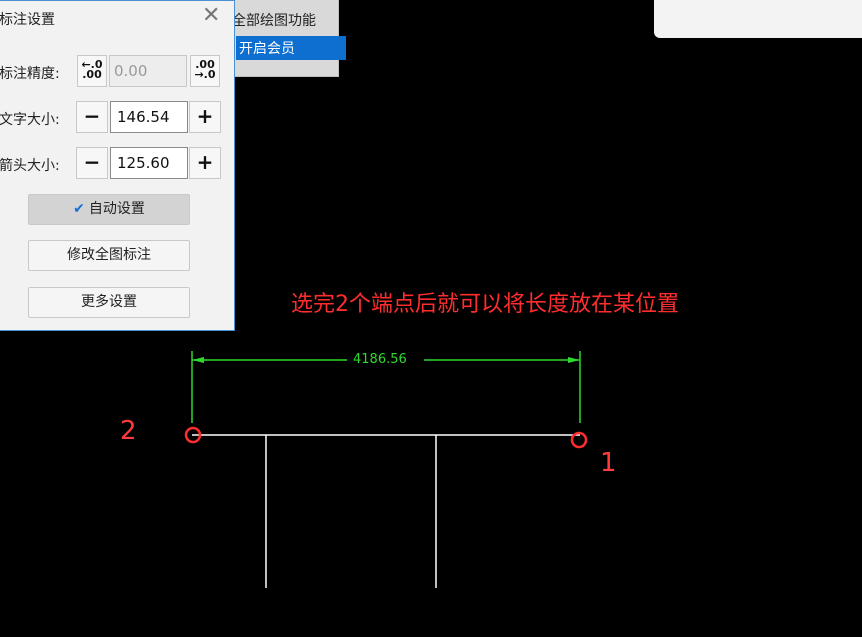 This screenshot has width=862, height=637. I want to click on instruction-hint: 选完2个端点后就可以将长度放在某位置, so click(485, 304).